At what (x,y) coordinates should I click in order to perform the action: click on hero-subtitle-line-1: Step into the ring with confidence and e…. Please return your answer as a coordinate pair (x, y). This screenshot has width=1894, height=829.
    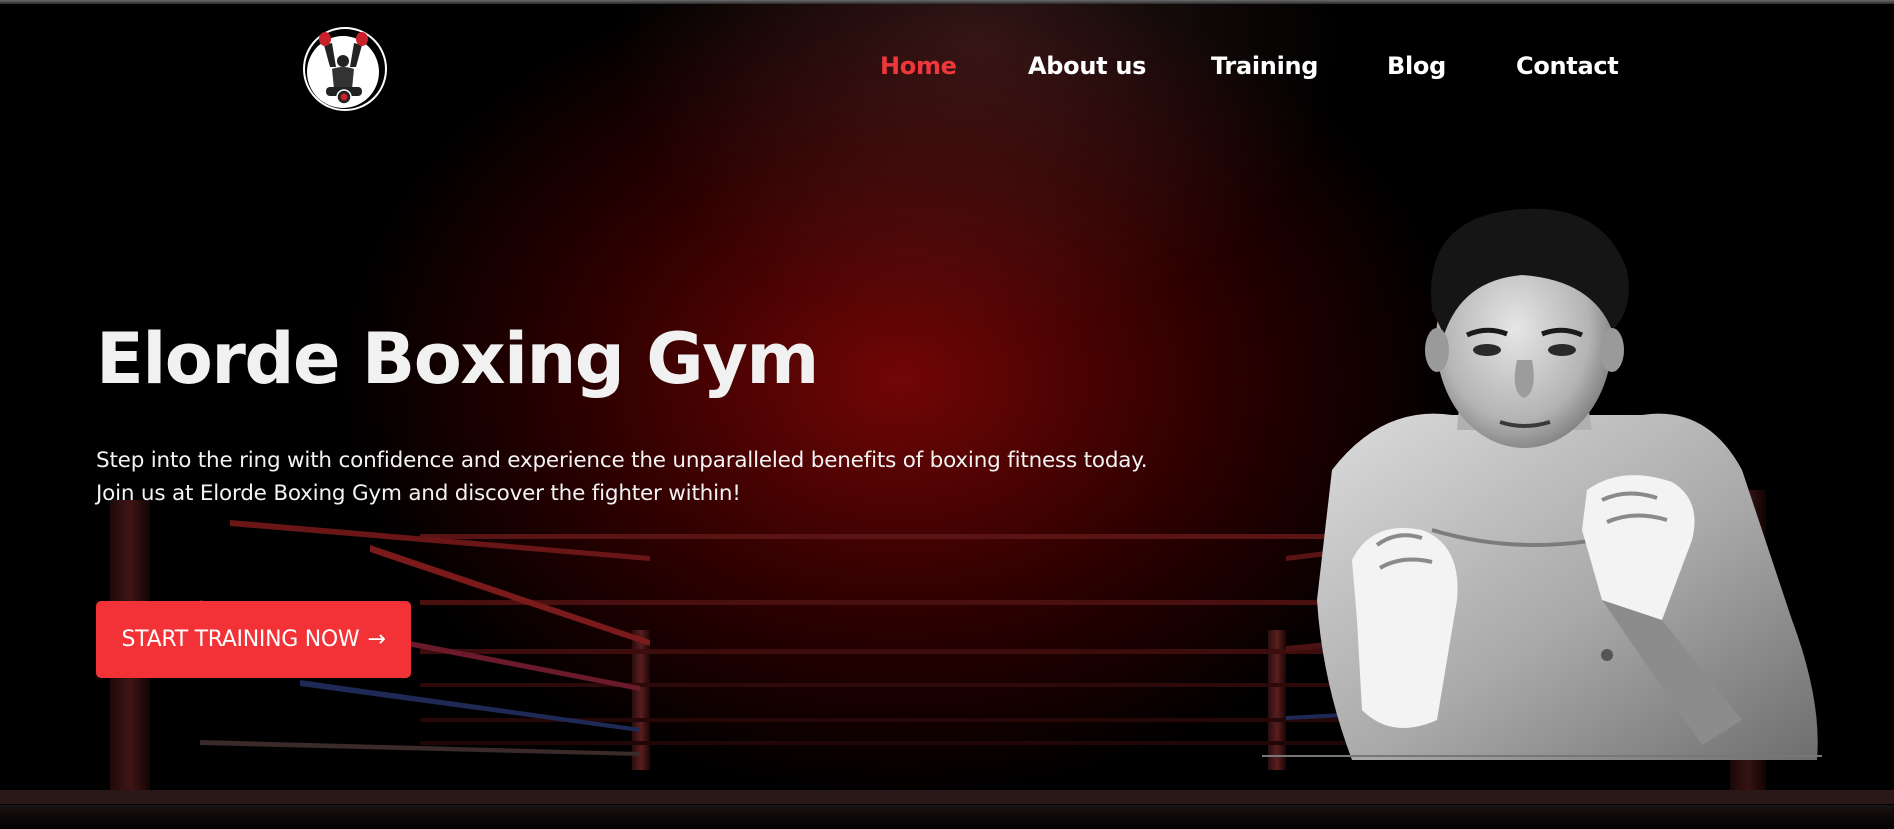
    Looking at the image, I should click on (622, 460).